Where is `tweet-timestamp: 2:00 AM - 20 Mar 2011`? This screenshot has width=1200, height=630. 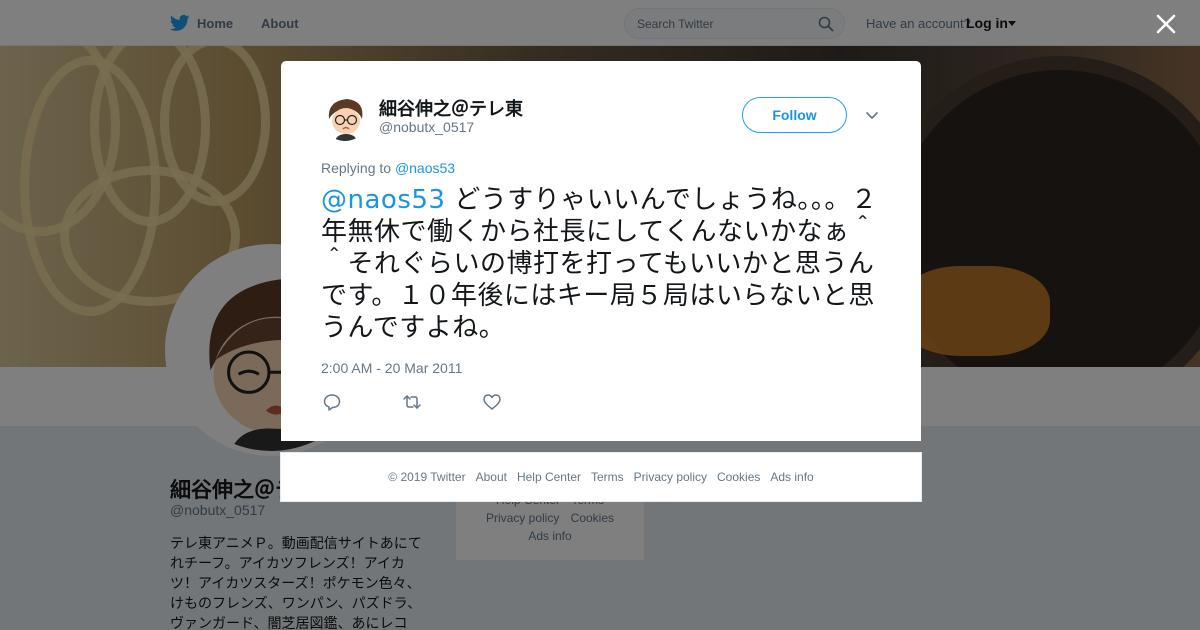
tweet-timestamp: 2:00 AM - 20 Mar 2011 is located at coordinates (391, 368).